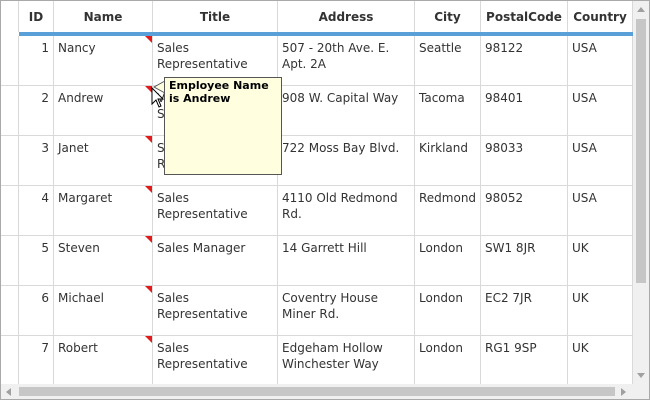  Describe the element at coordinates (85, 198) in the screenshot. I see `cell-name: Margaret` at that location.